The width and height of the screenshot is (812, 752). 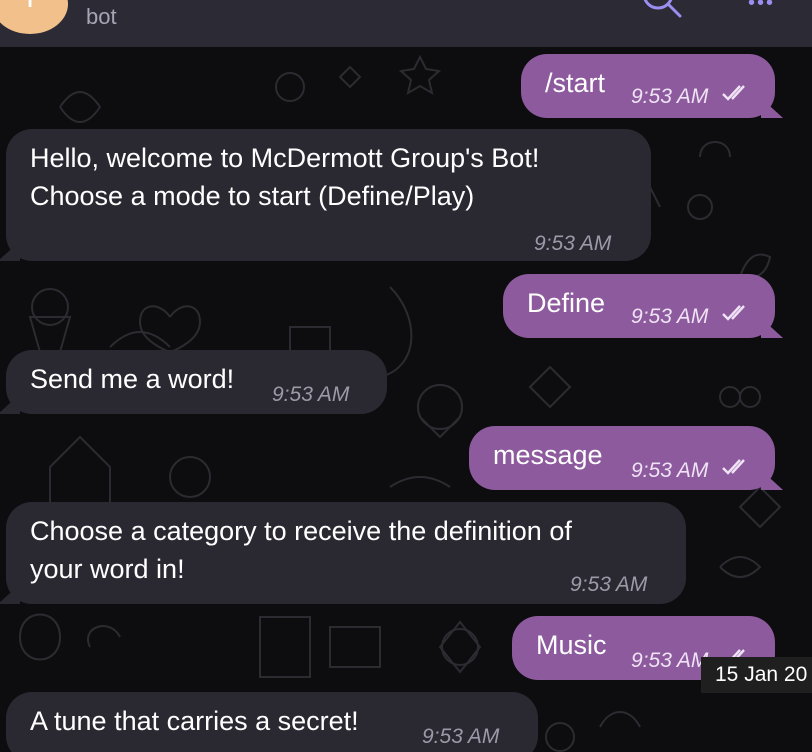 What do you see at coordinates (548, 455) in the screenshot?
I see `message-text: message` at bounding box center [548, 455].